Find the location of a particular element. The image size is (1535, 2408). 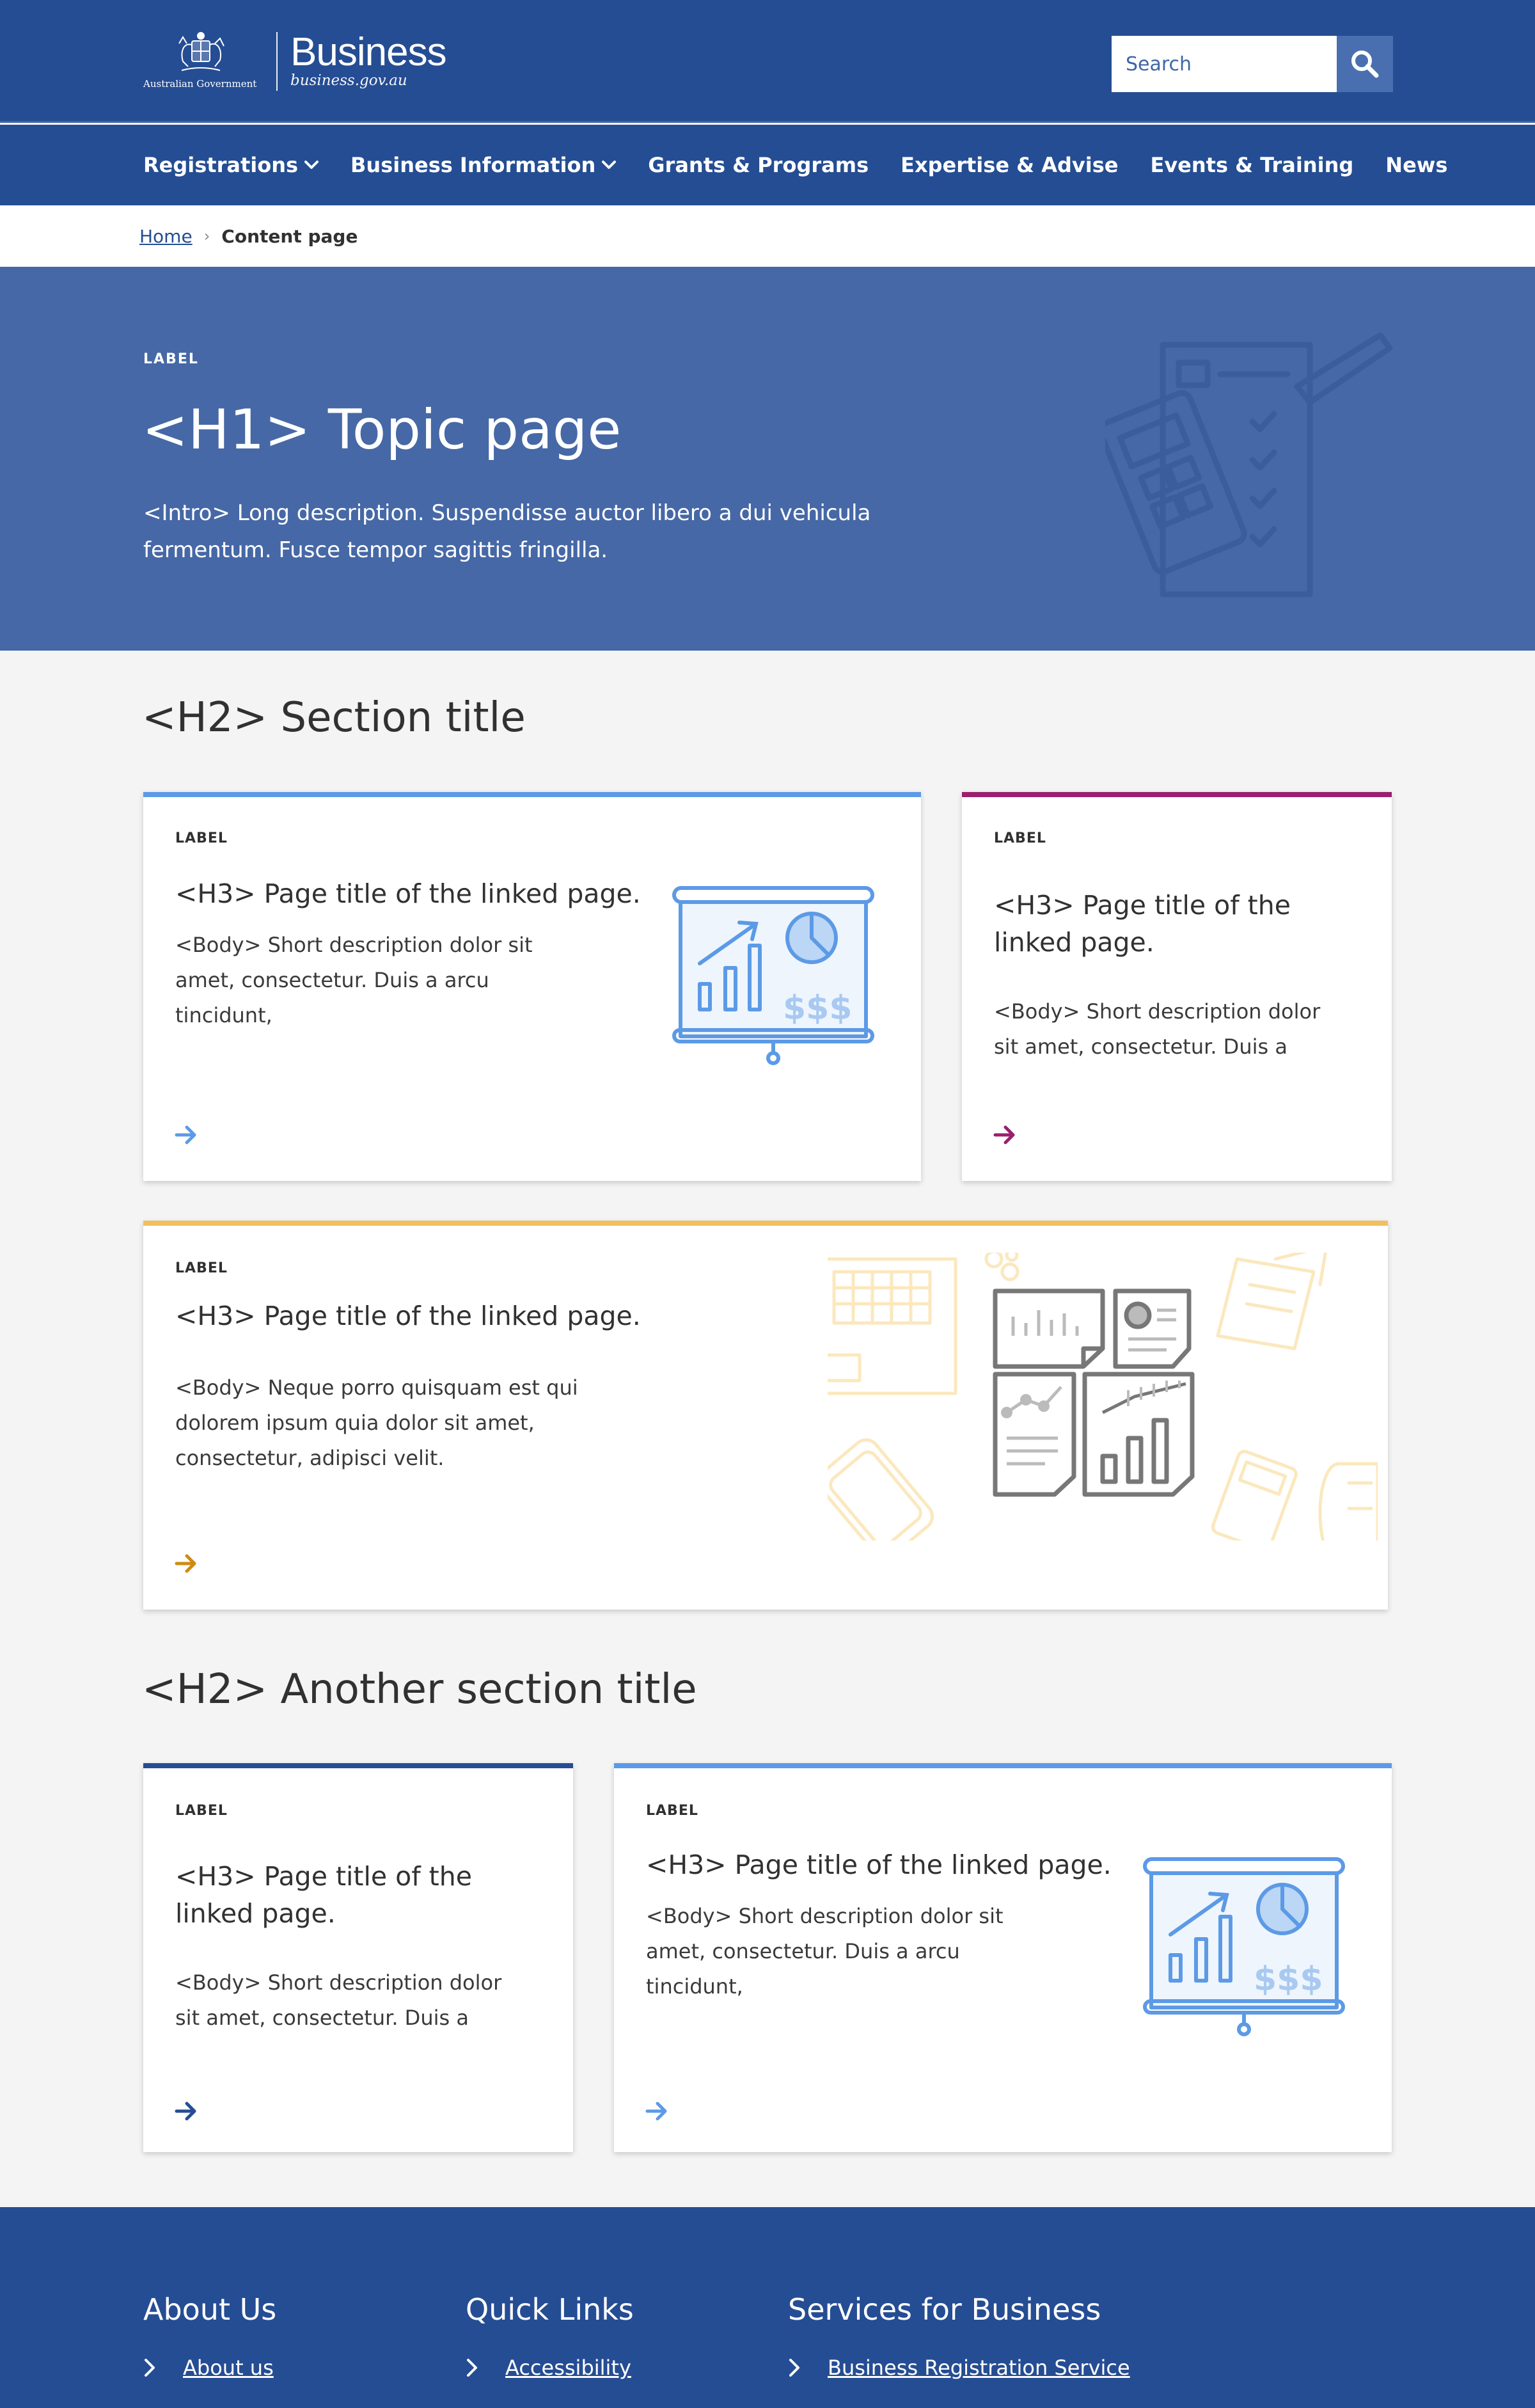

nav-item-expertise-advise: Expertise & Advise is located at coordinates (1009, 165).